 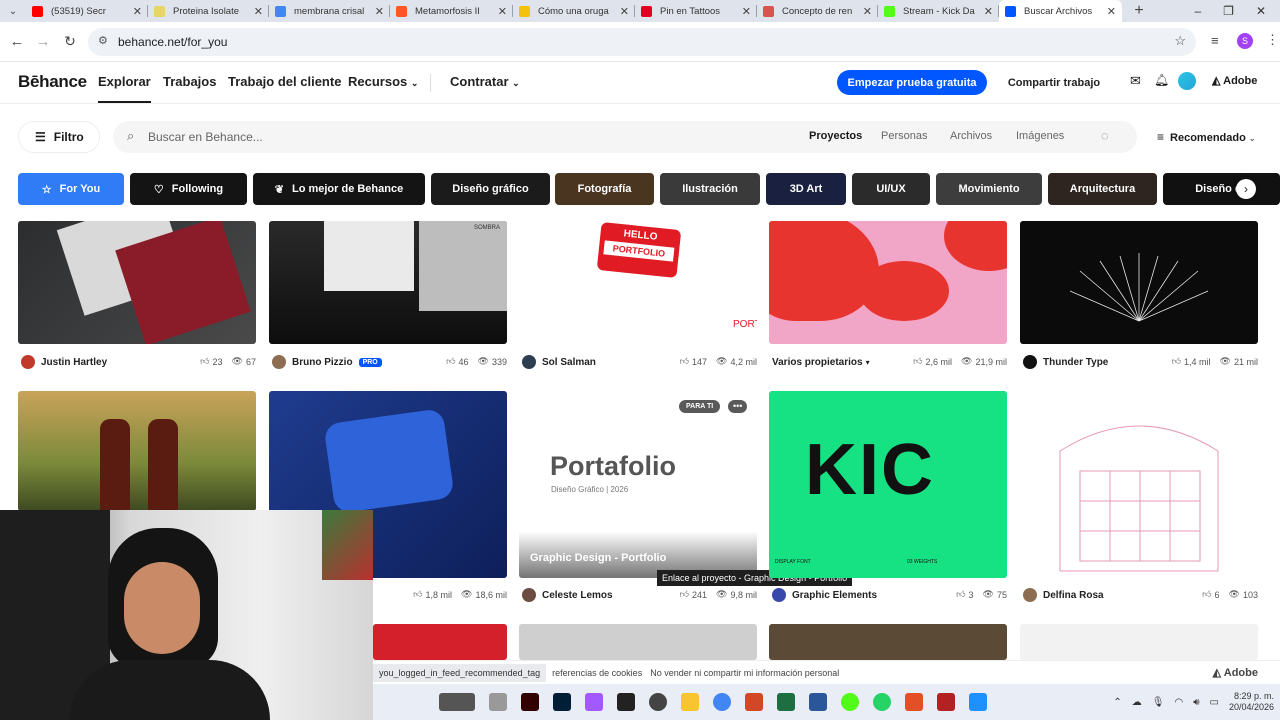 What do you see at coordinates (835, 136) in the screenshot?
I see `search-type-proyectos: Proyectos` at bounding box center [835, 136].